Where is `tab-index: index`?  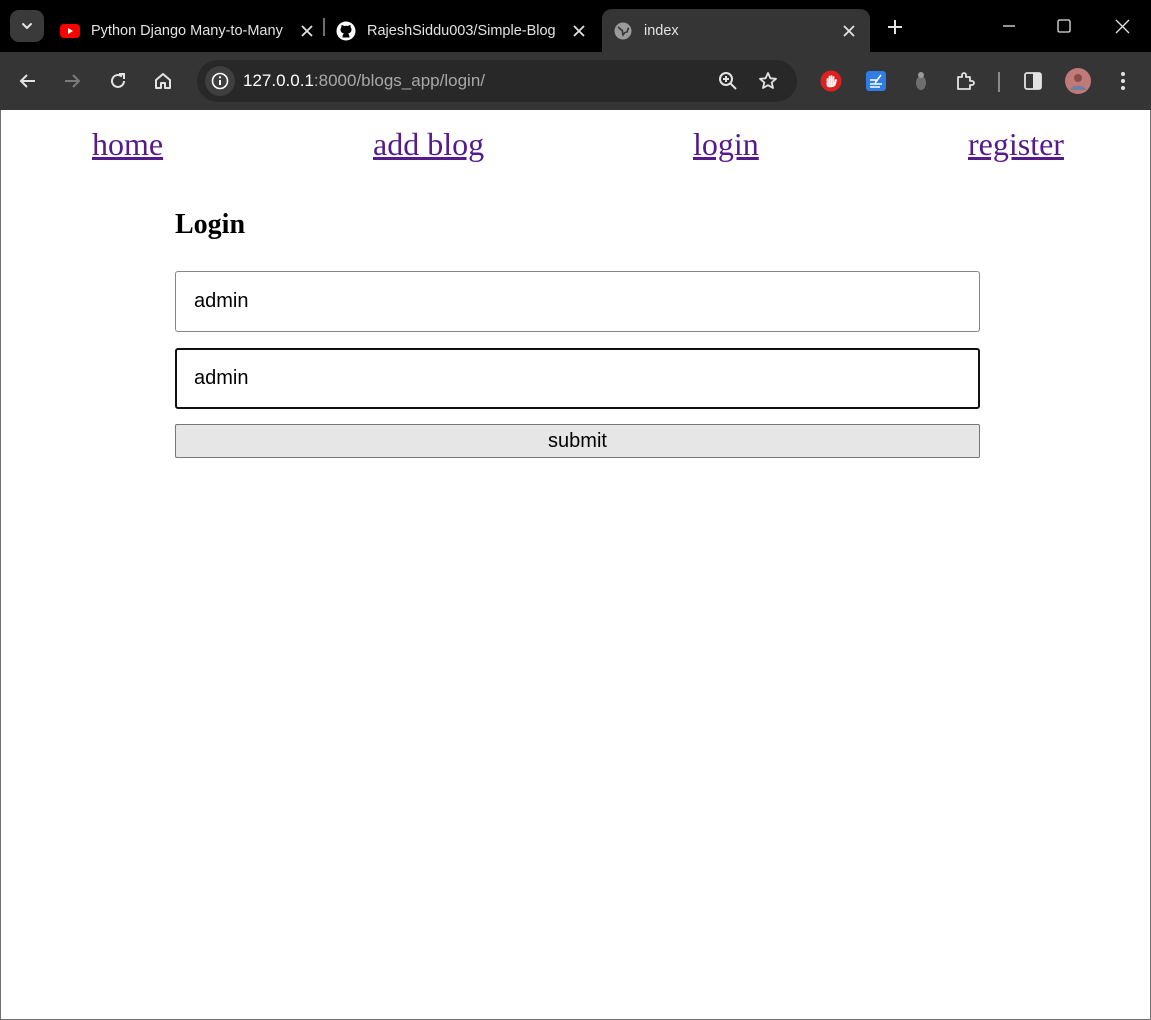
tab-index: index is located at coordinates (736, 30).